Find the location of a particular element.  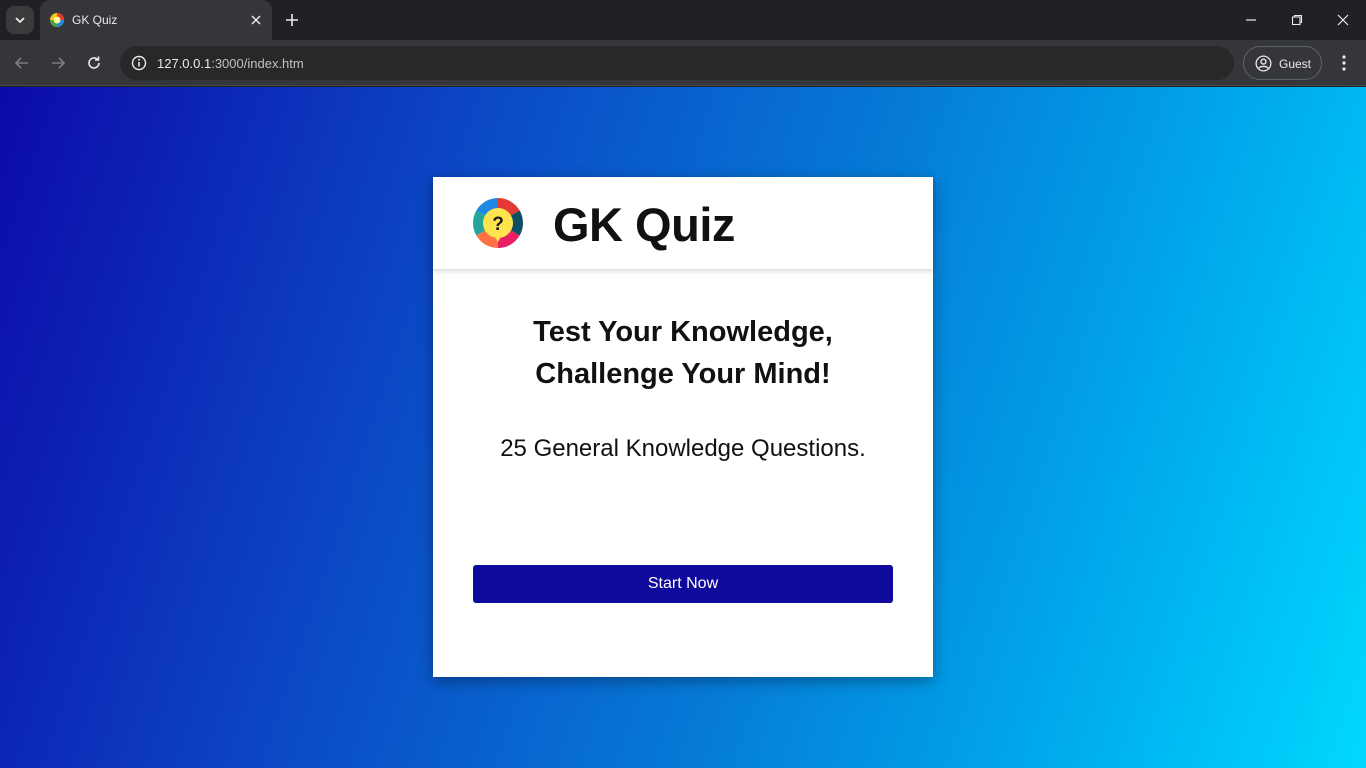

active-tab: GK Quiz is located at coordinates (156, 20).